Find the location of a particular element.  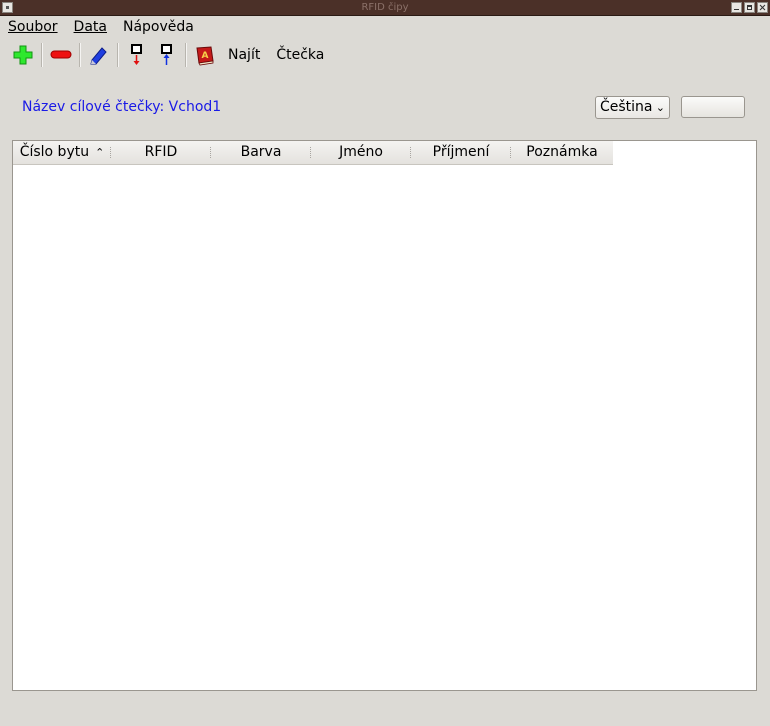

card-up-icon is located at coordinates (166, 54).